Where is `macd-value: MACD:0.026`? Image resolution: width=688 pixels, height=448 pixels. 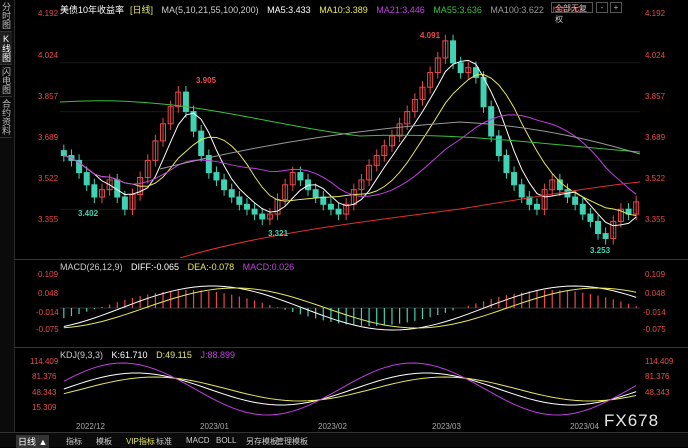
macd-value: MACD:0.026 is located at coordinates (268, 267).